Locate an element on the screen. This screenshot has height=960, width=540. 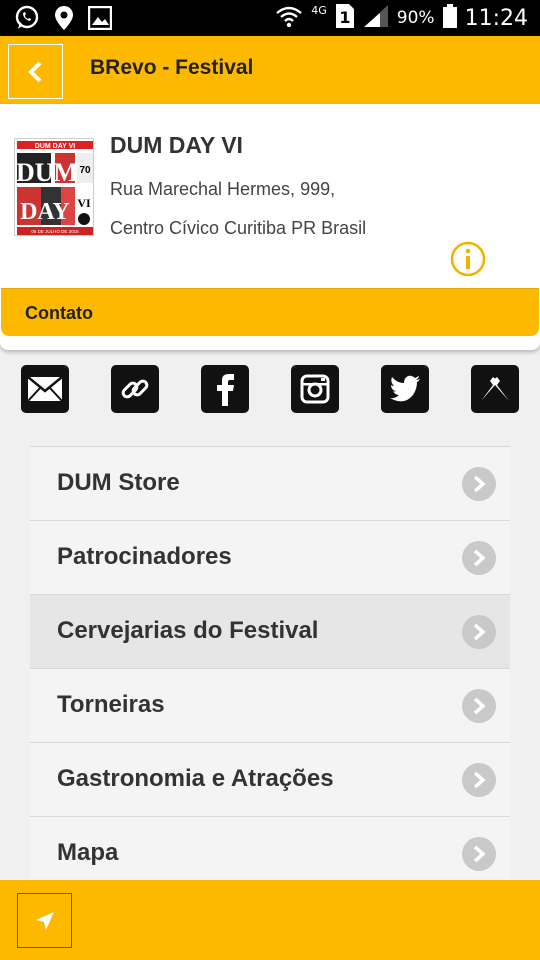
status-bar: 4G 1 90% 11:24 is located at coordinates (270, 18).